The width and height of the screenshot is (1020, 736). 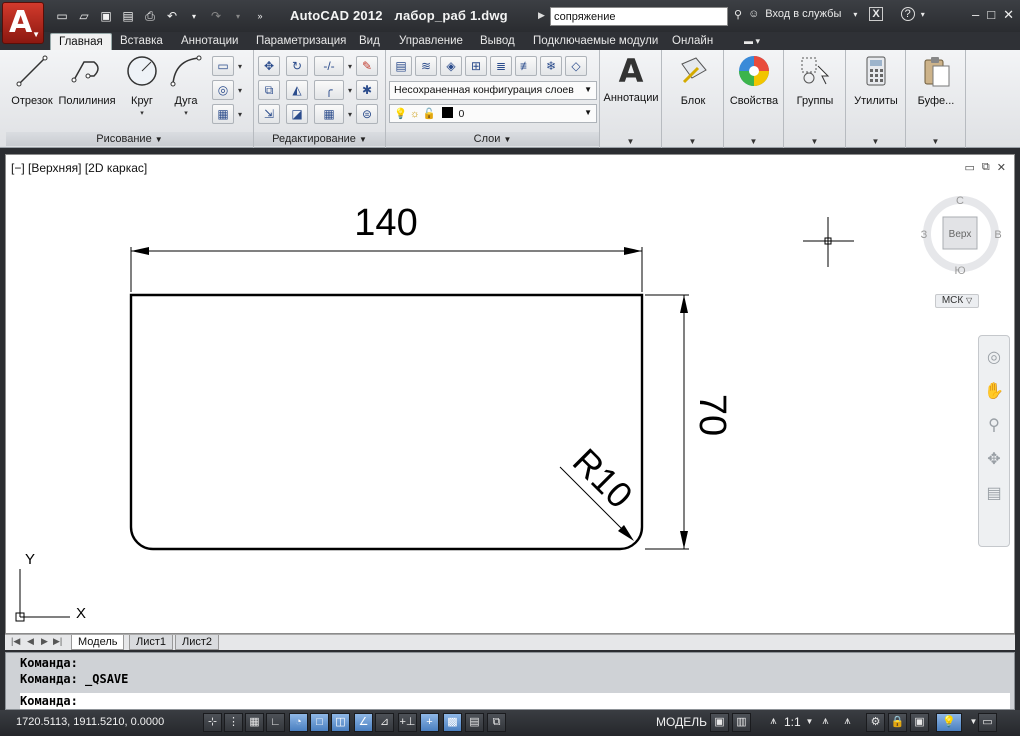 What do you see at coordinates (994, 494) in the screenshot?
I see `showmotion-icon: ▤` at bounding box center [994, 494].